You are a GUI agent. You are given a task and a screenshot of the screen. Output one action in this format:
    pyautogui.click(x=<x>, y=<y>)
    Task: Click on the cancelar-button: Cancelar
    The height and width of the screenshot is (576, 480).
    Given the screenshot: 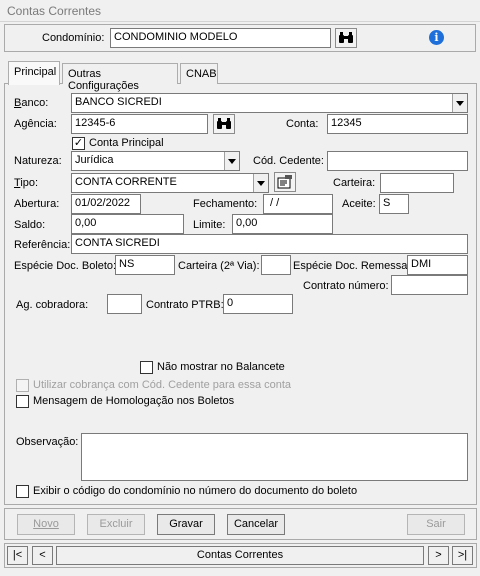 What is the action you would take?
    pyautogui.click(x=256, y=524)
    